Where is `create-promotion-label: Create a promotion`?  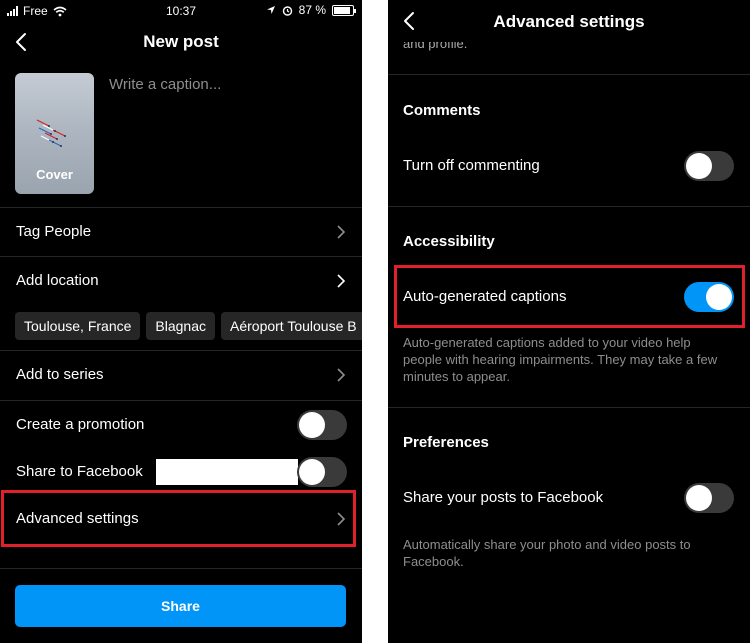 create-promotion-label: Create a promotion is located at coordinates (80, 424).